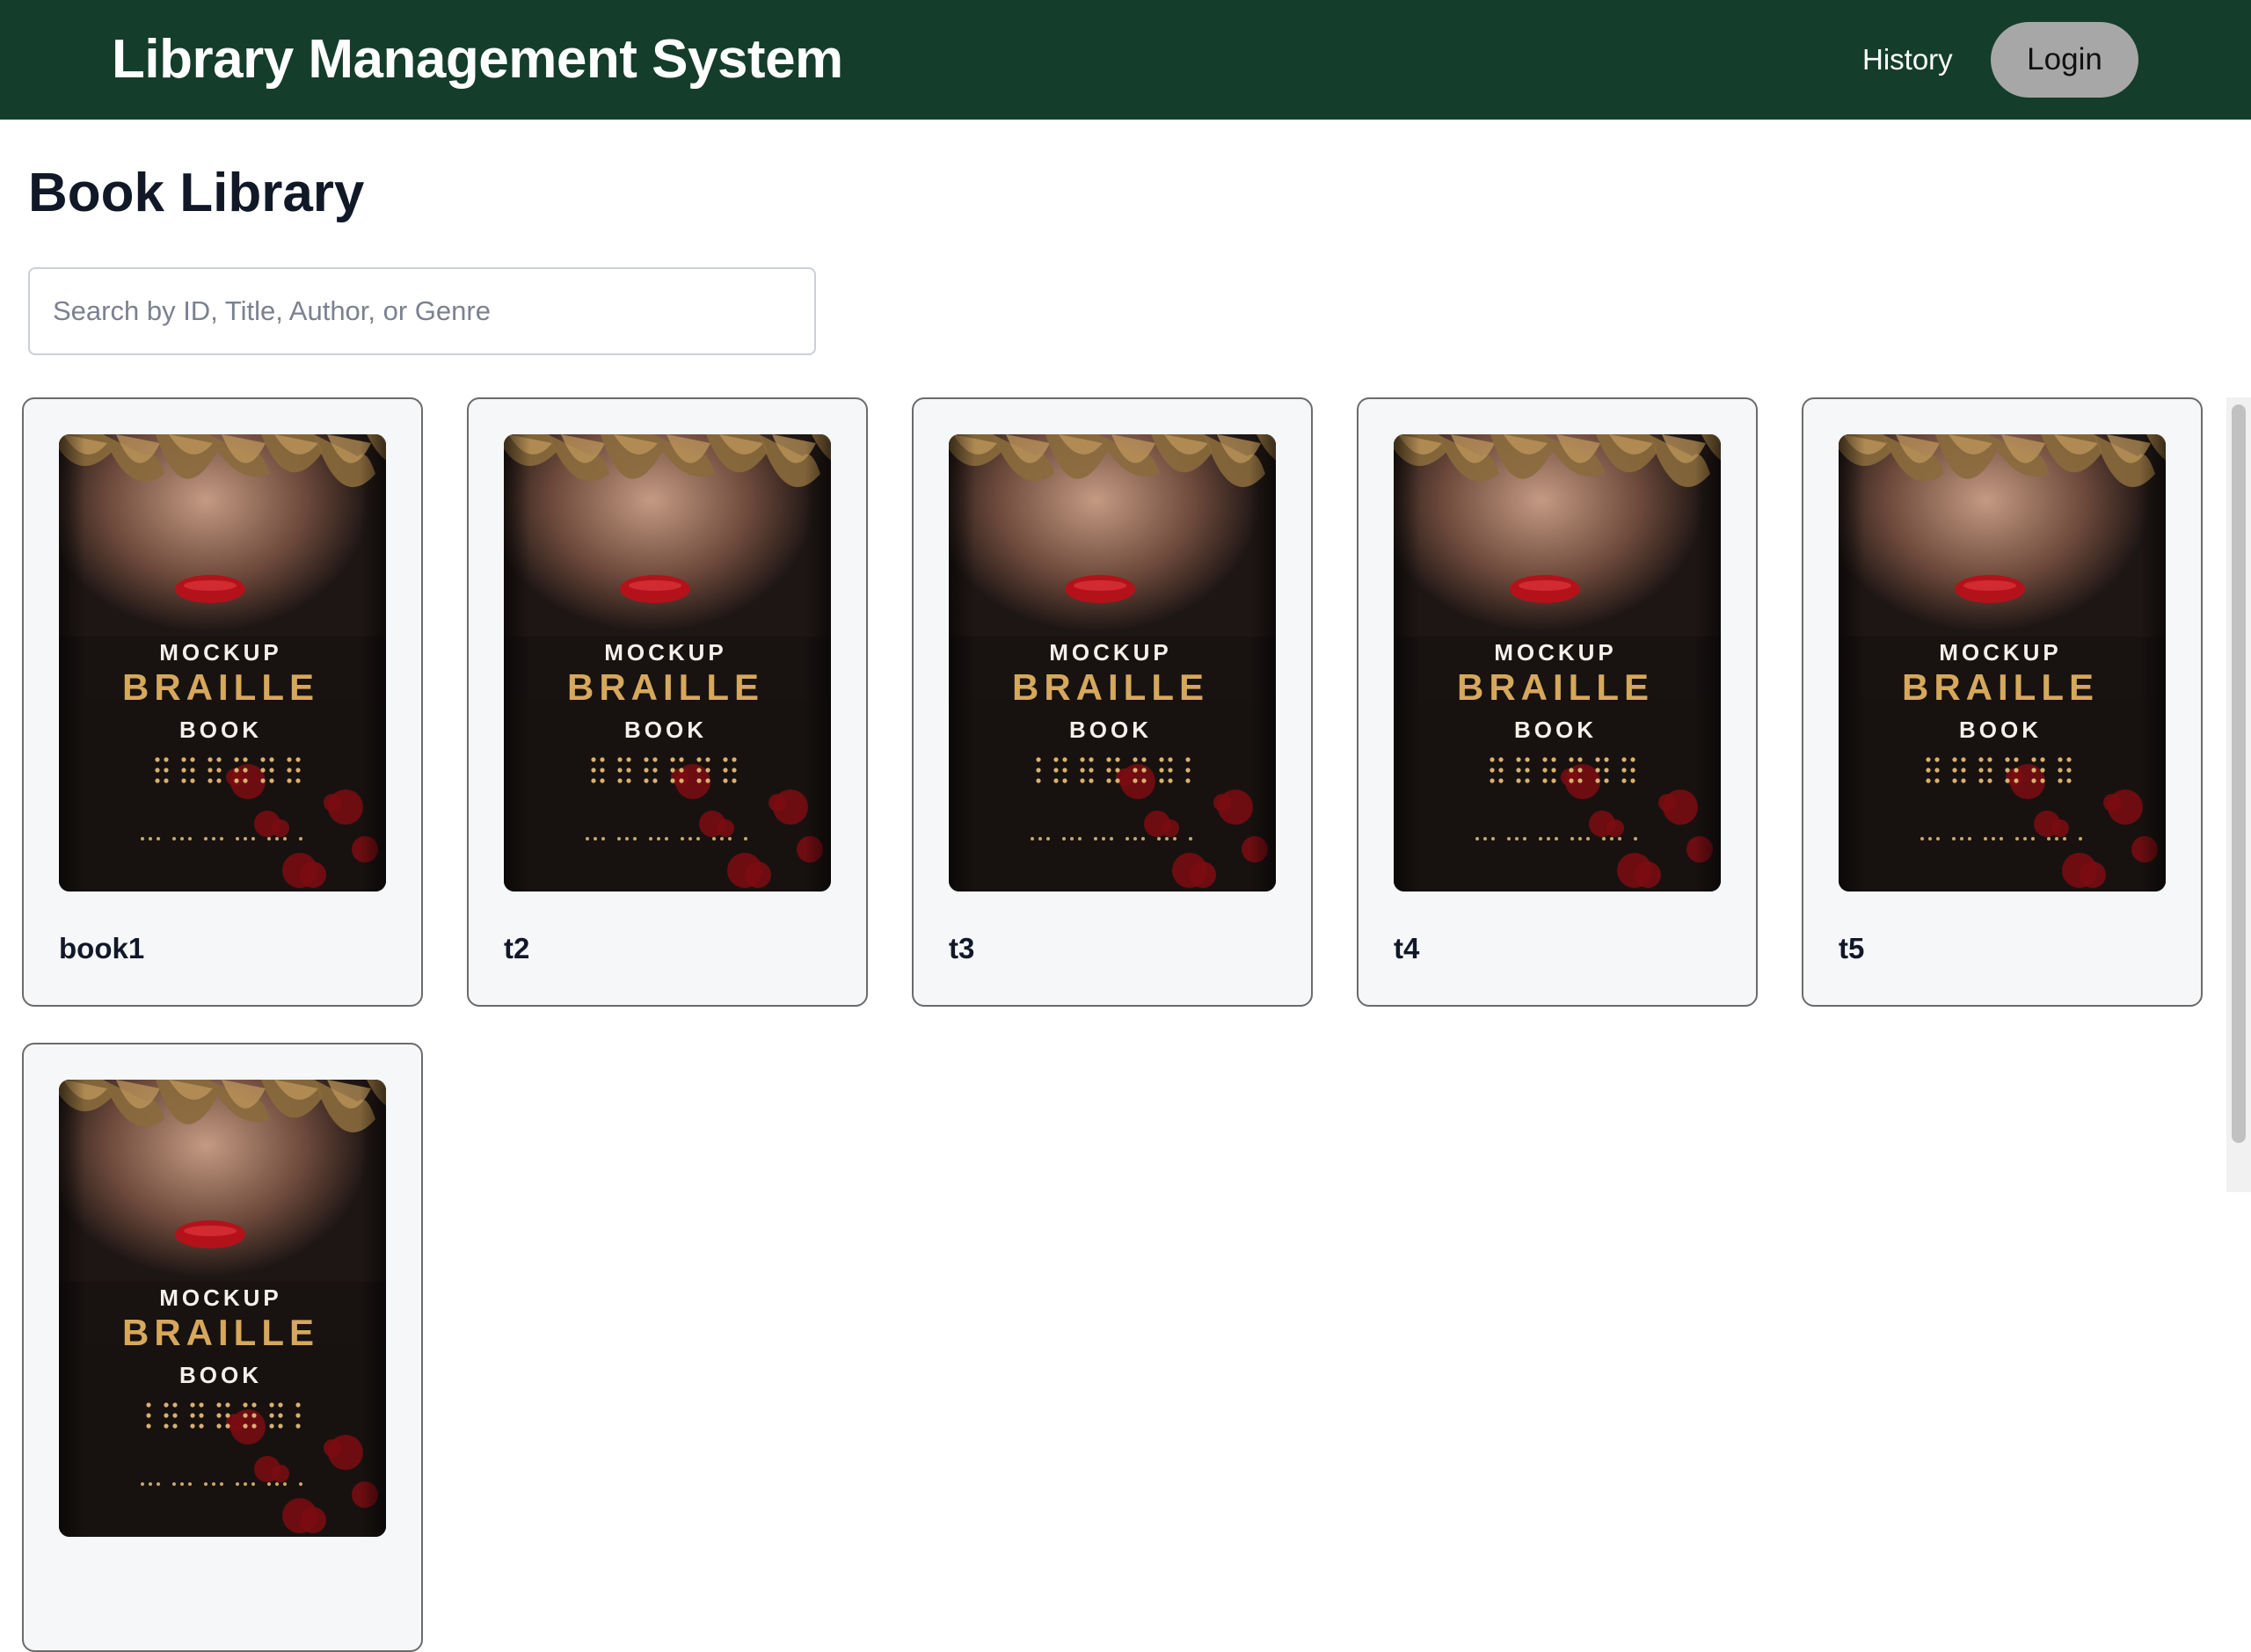 The height and width of the screenshot is (1652, 2251). I want to click on book-card: MOCKUP BRAILLE BOOK t4, so click(1557, 702).